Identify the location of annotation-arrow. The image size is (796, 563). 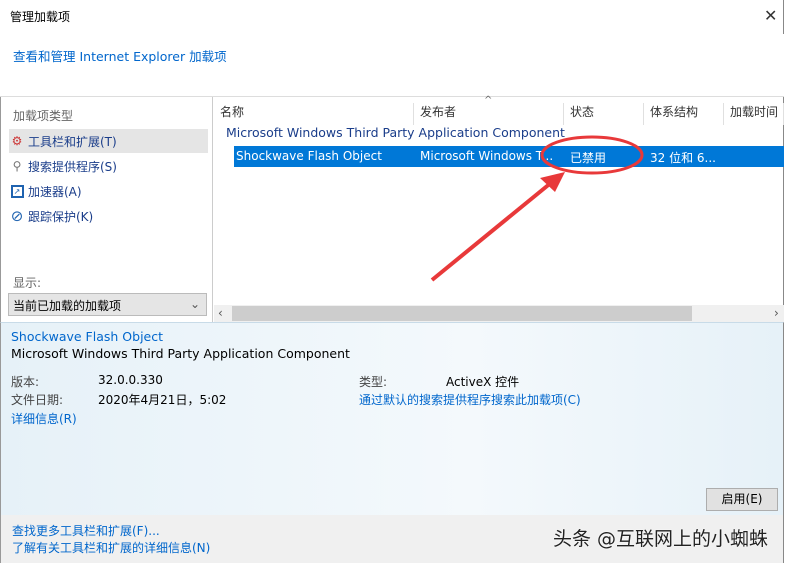
(492, 231).